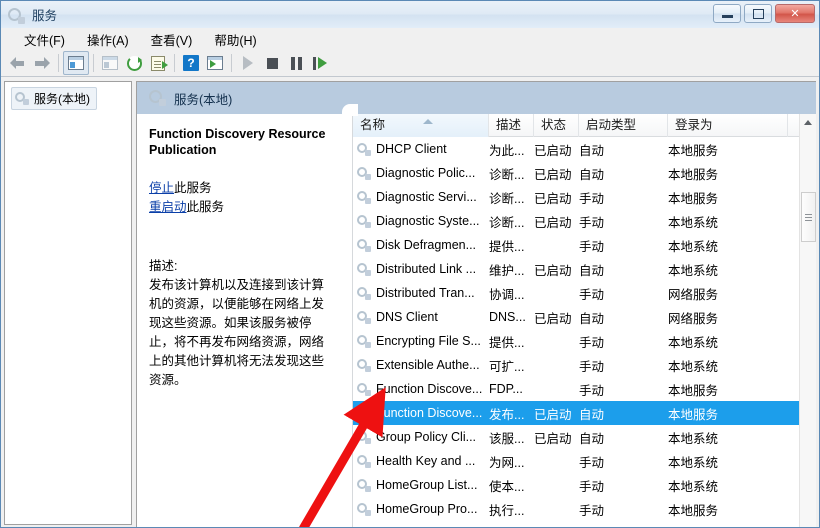  Describe the element at coordinates (808, 122) in the screenshot. I see `scroll-up-arrow-icon` at that location.